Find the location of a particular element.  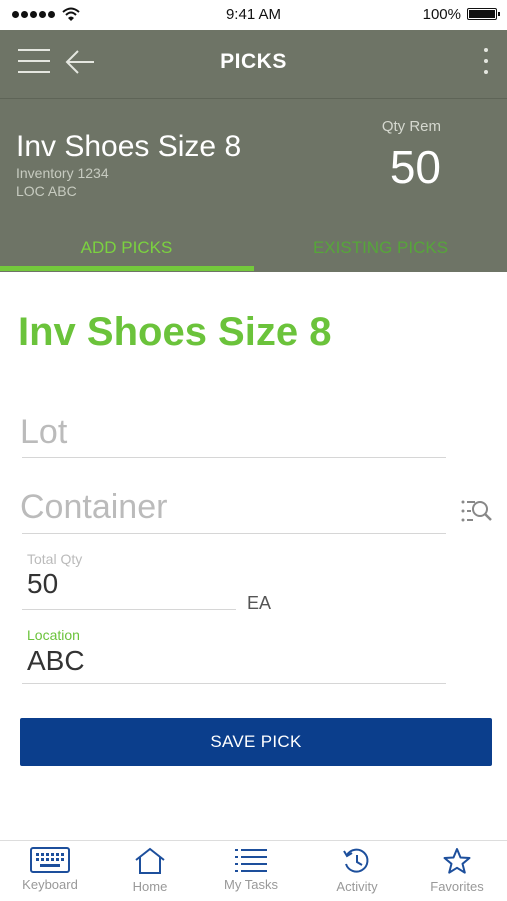

location-label: Location is located at coordinates (53, 635).